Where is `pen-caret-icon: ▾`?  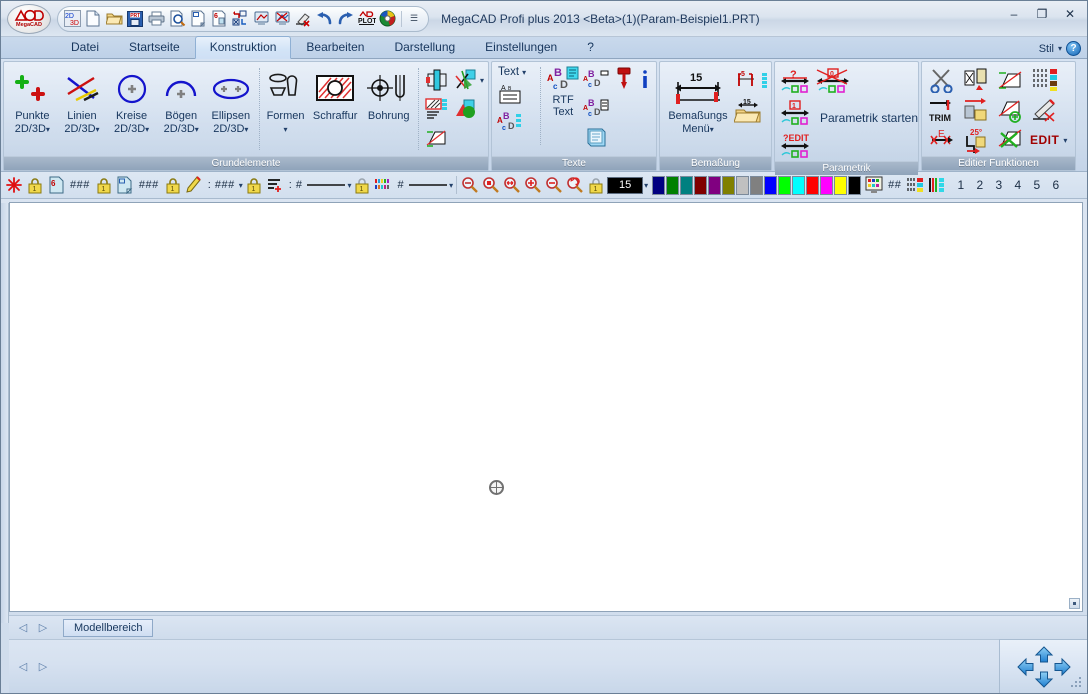
pen-caret-icon: ▾ is located at coordinates (241, 185).